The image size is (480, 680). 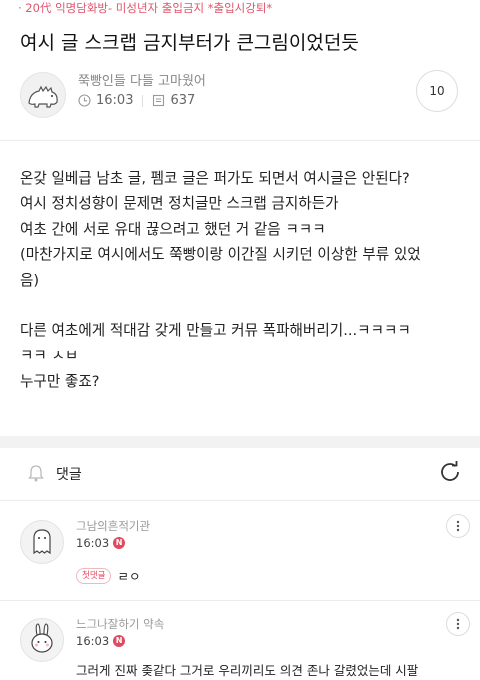 I want to click on post-title: 여시 글 스크랩 금지부터가 큰그림이었던듯, so click(x=189, y=43).